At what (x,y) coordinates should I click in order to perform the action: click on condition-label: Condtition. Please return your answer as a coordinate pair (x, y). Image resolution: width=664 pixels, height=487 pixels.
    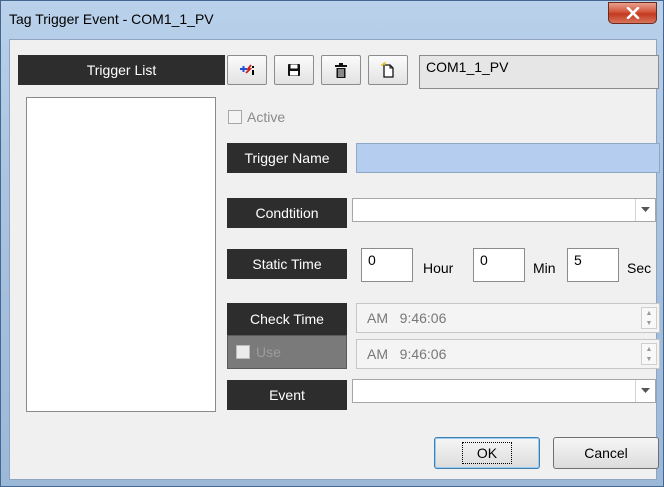
    Looking at the image, I should click on (287, 213).